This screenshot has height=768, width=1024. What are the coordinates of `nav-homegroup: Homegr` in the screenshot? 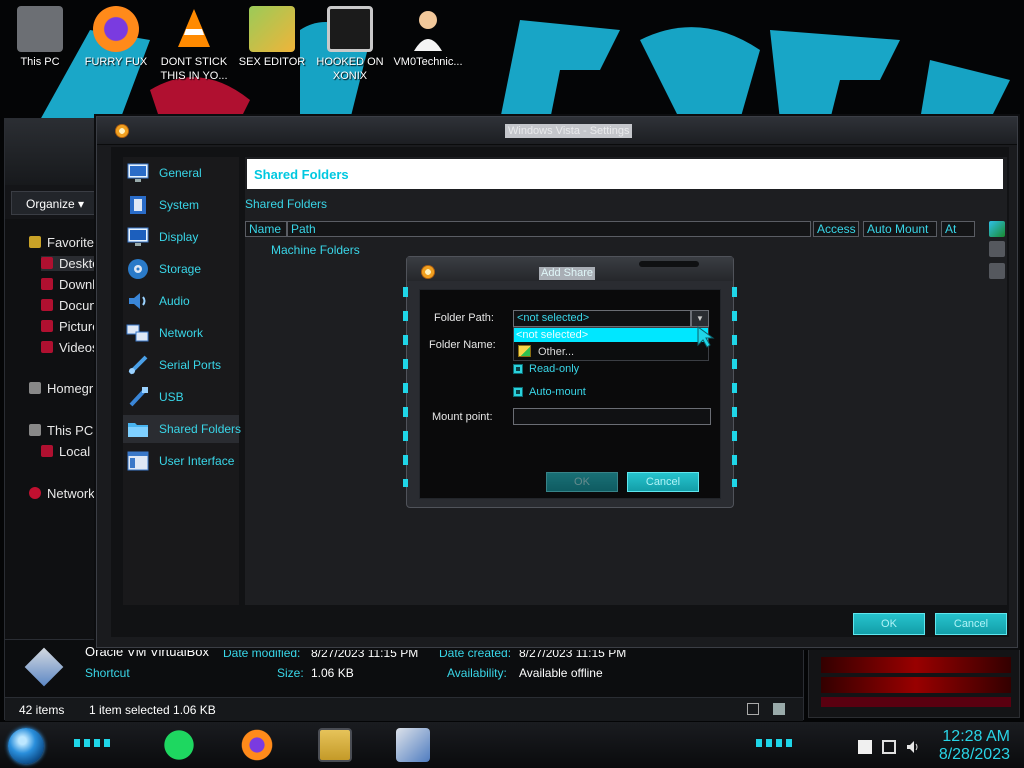 It's located at (61, 388).